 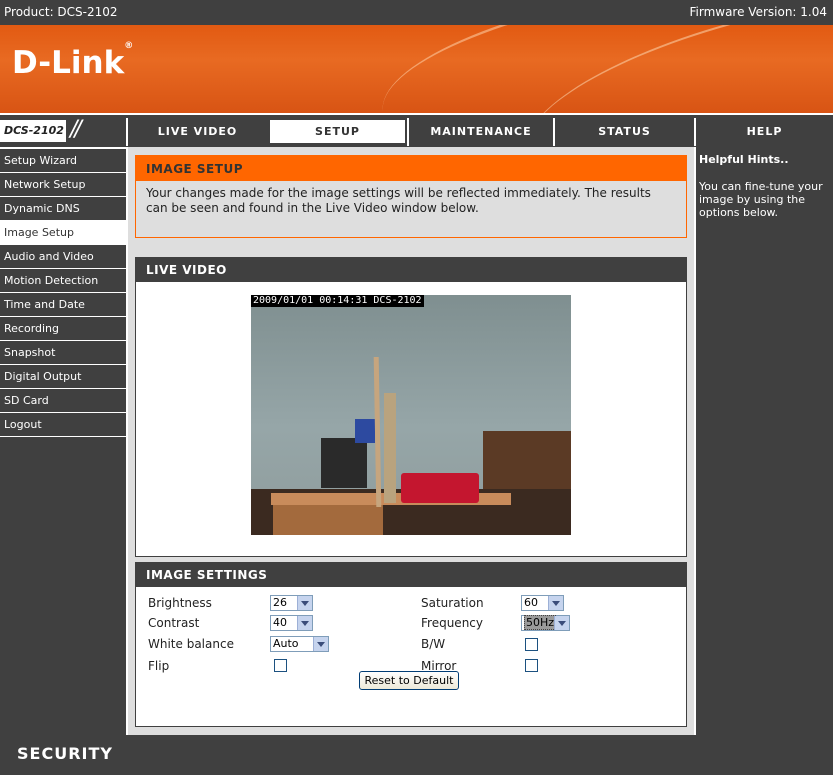 I want to click on sidebar-item-dynamic-dns: Dynamic DNS, so click(x=63, y=209).